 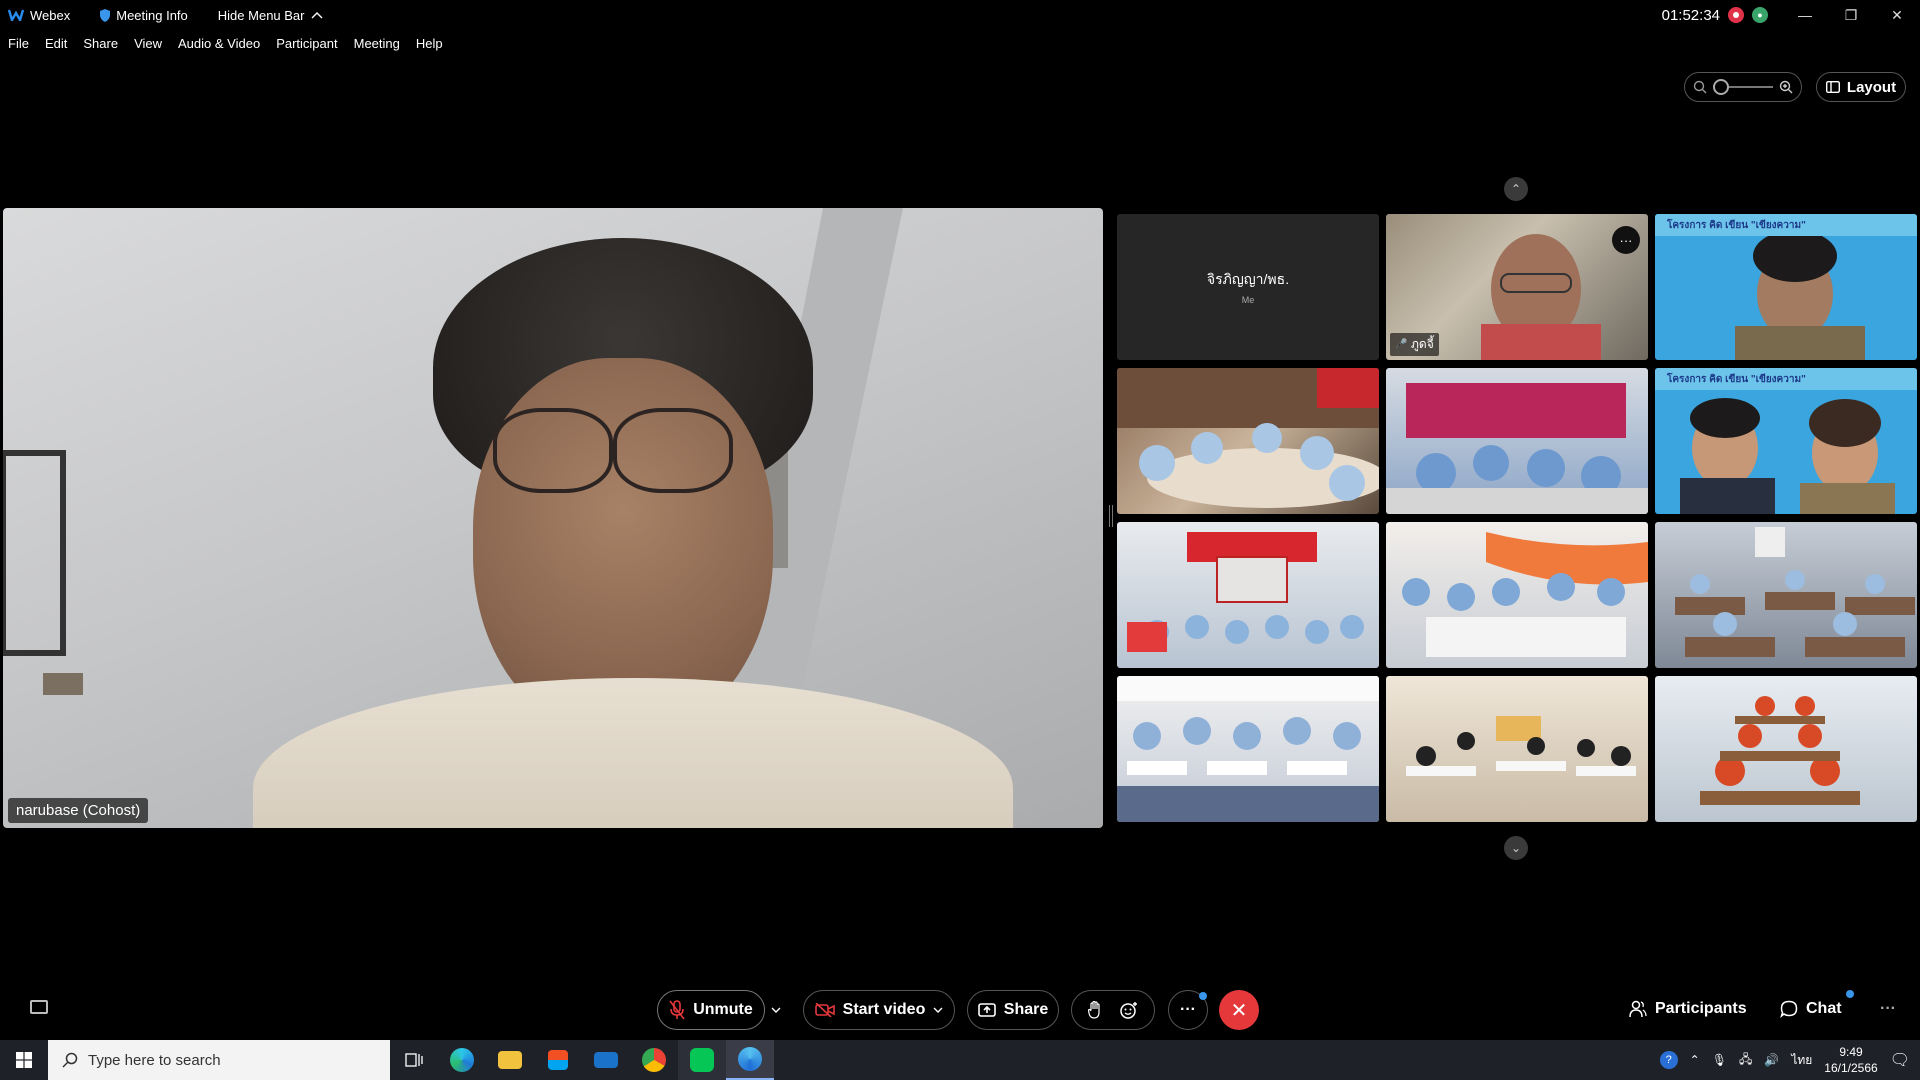 What do you see at coordinates (18, 43) in the screenshot?
I see `menu-file: File` at bounding box center [18, 43].